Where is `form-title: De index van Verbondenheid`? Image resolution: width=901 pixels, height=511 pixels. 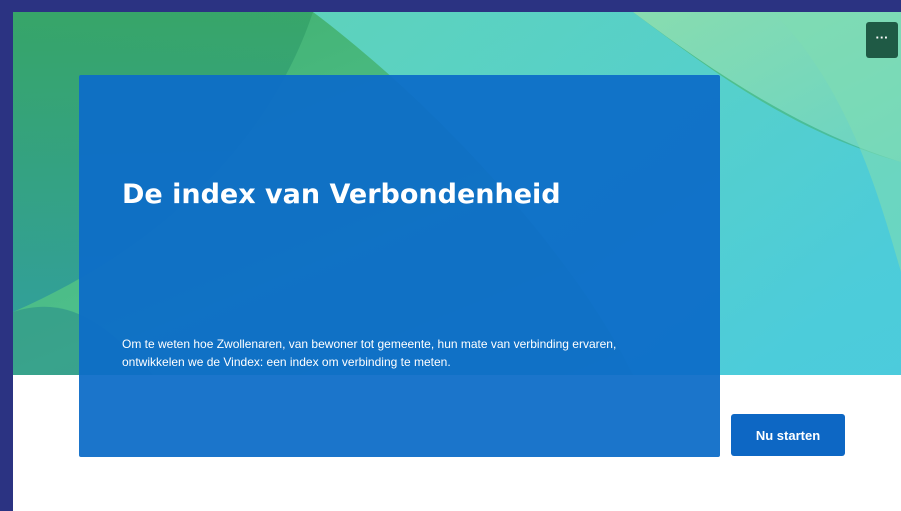 form-title: De index van Verbondenheid is located at coordinates (341, 194).